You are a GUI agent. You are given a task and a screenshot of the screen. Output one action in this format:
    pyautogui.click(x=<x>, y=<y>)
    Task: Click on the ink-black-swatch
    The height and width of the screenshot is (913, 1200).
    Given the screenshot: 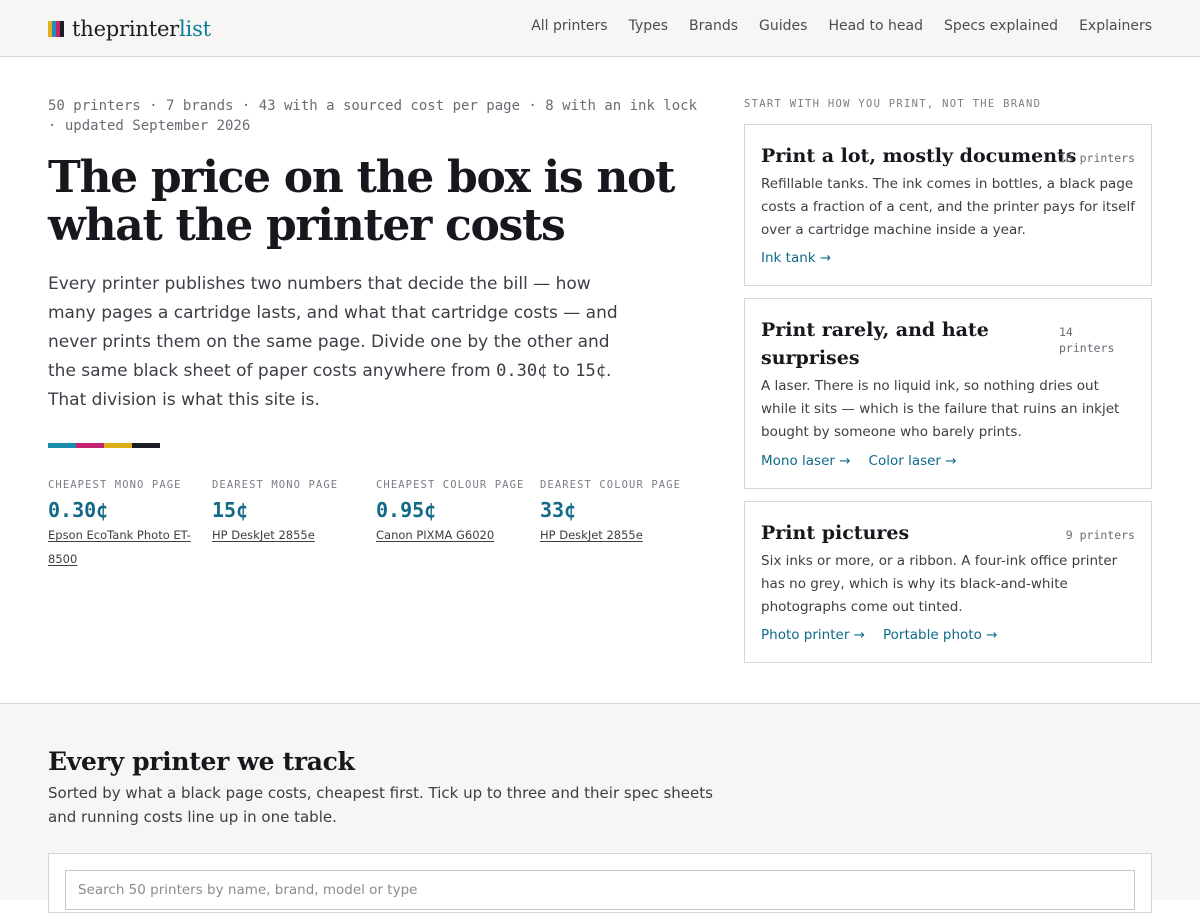 What is the action you would take?
    pyautogui.click(x=146, y=445)
    